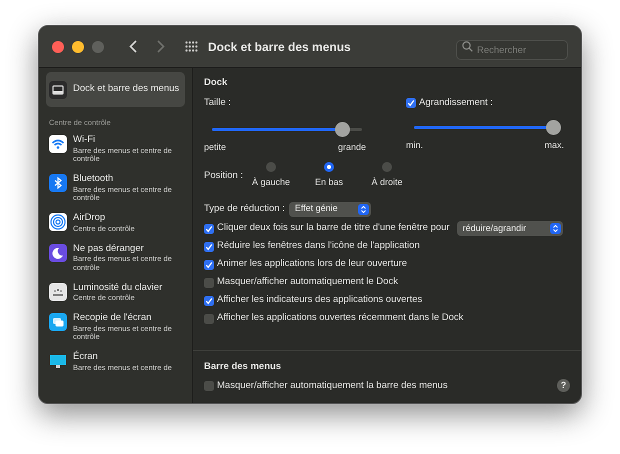 This screenshot has height=454, width=620. Describe the element at coordinates (58, 144) in the screenshot. I see `wifi-icon` at that location.